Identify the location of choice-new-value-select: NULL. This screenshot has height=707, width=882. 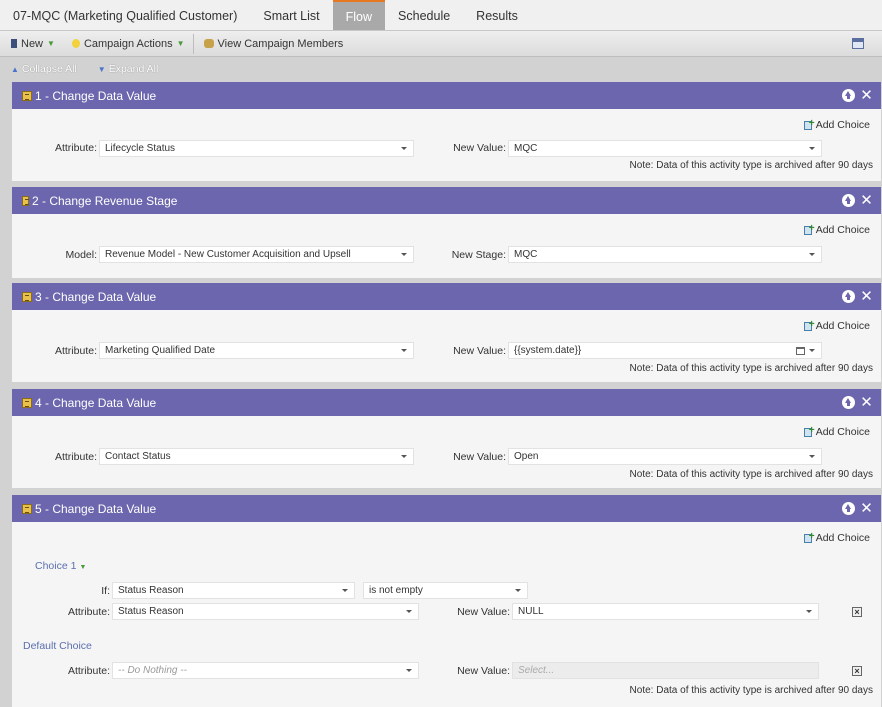
(665, 611).